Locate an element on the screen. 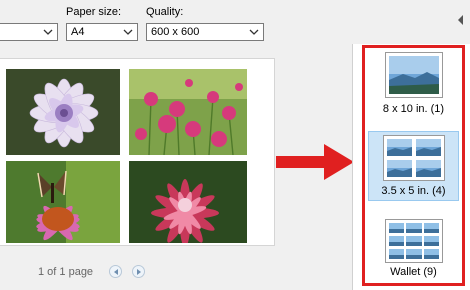 The width and height of the screenshot is (470, 290). next-page-button is located at coordinates (138, 271).